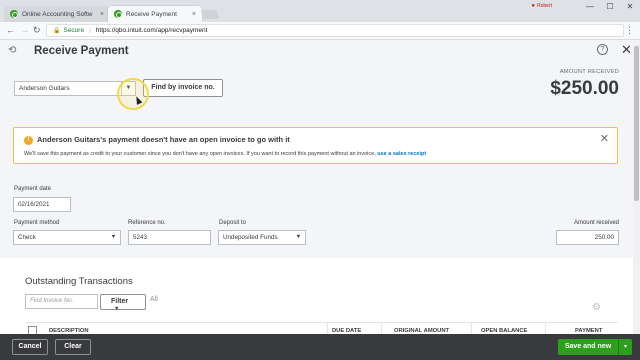 Image resolution: width=640 pixels, height=360 pixels. What do you see at coordinates (233, 223) in the screenshot?
I see `deposit-to-label: Deposit to` at bounding box center [233, 223].